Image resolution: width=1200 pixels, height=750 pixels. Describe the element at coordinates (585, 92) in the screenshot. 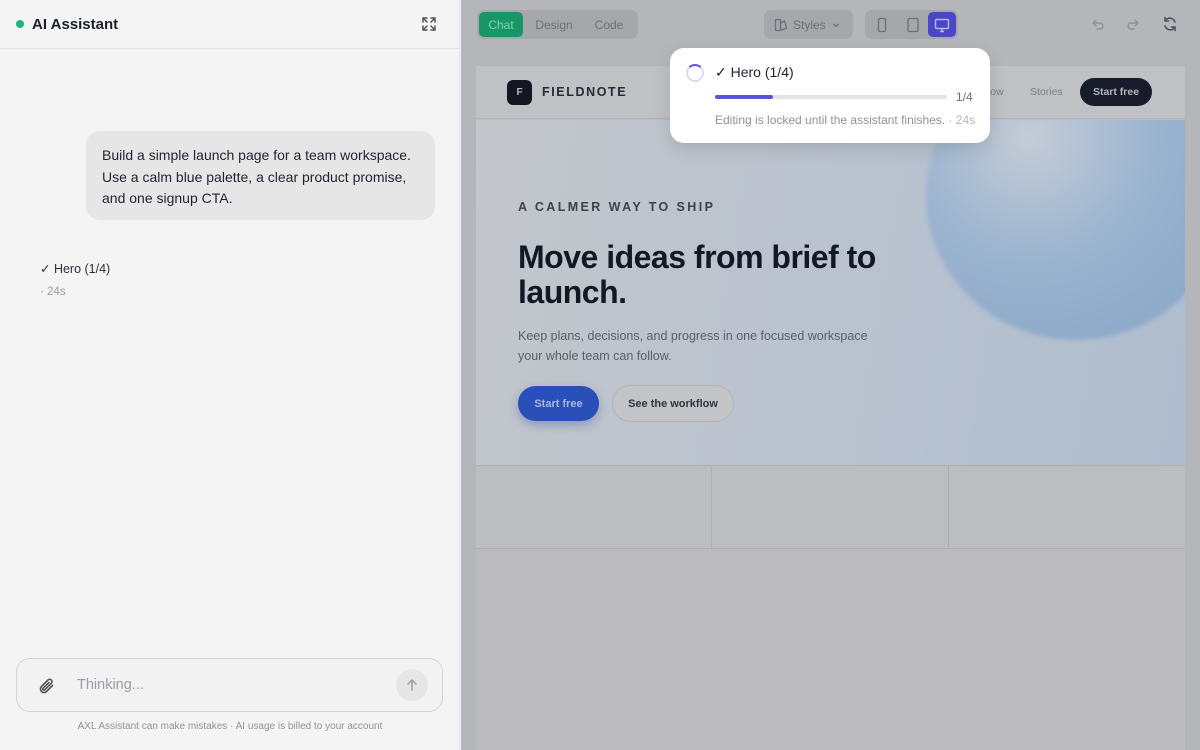

I see `site-brand: FIELDNOTE` at that location.